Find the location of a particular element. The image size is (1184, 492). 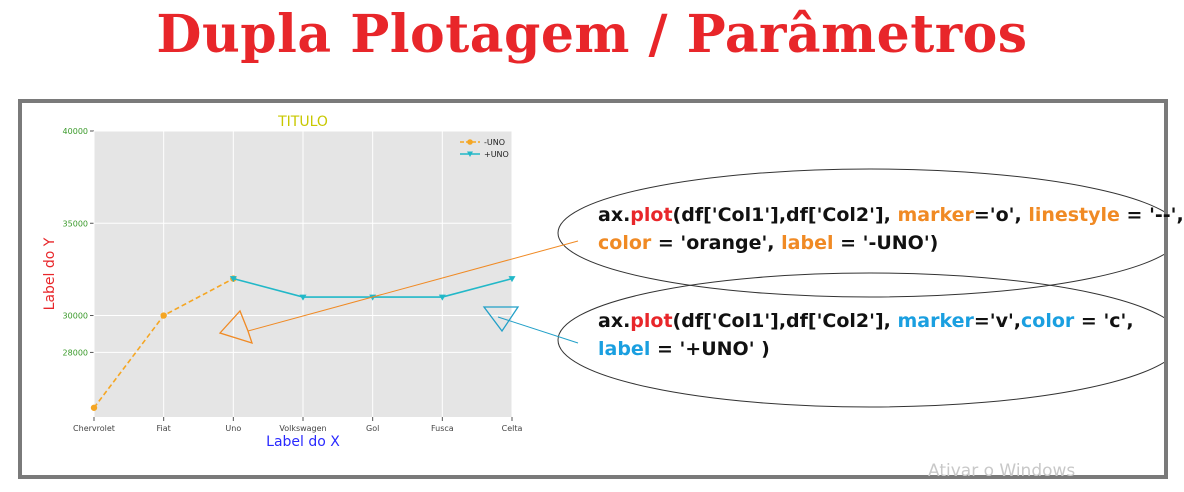

y-tick-label: 28000 is located at coordinates (75, 352).